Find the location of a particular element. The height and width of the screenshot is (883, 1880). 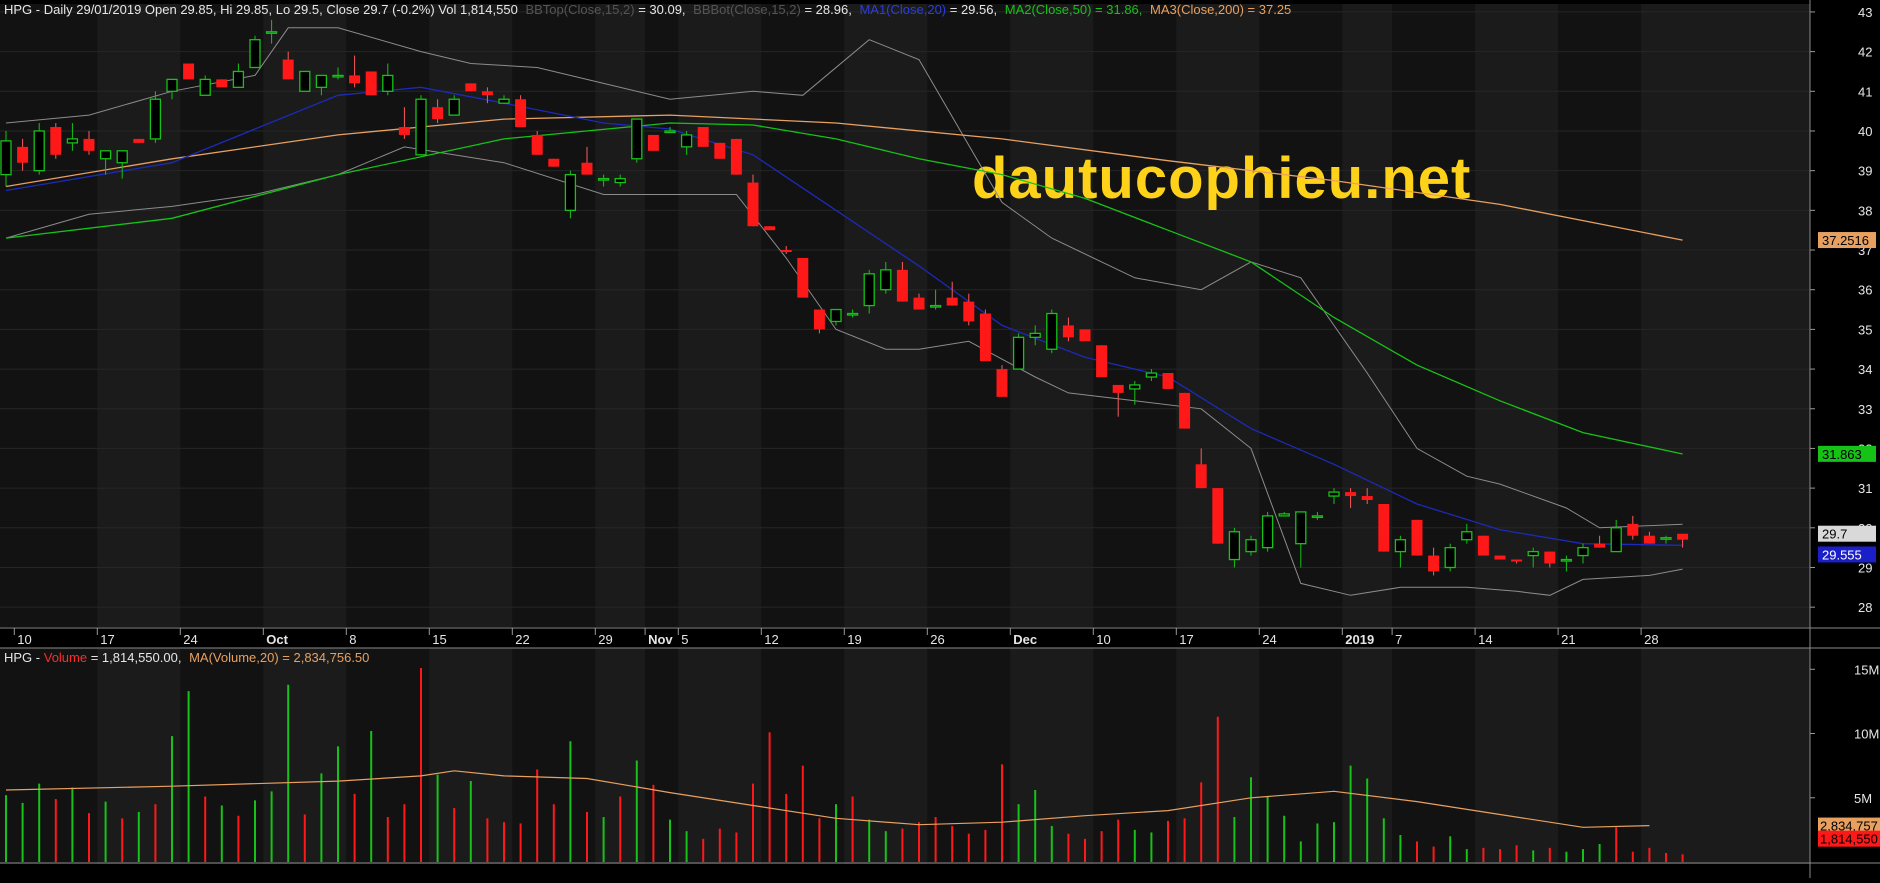

price-tick-label: 40 is located at coordinates (1865, 131).